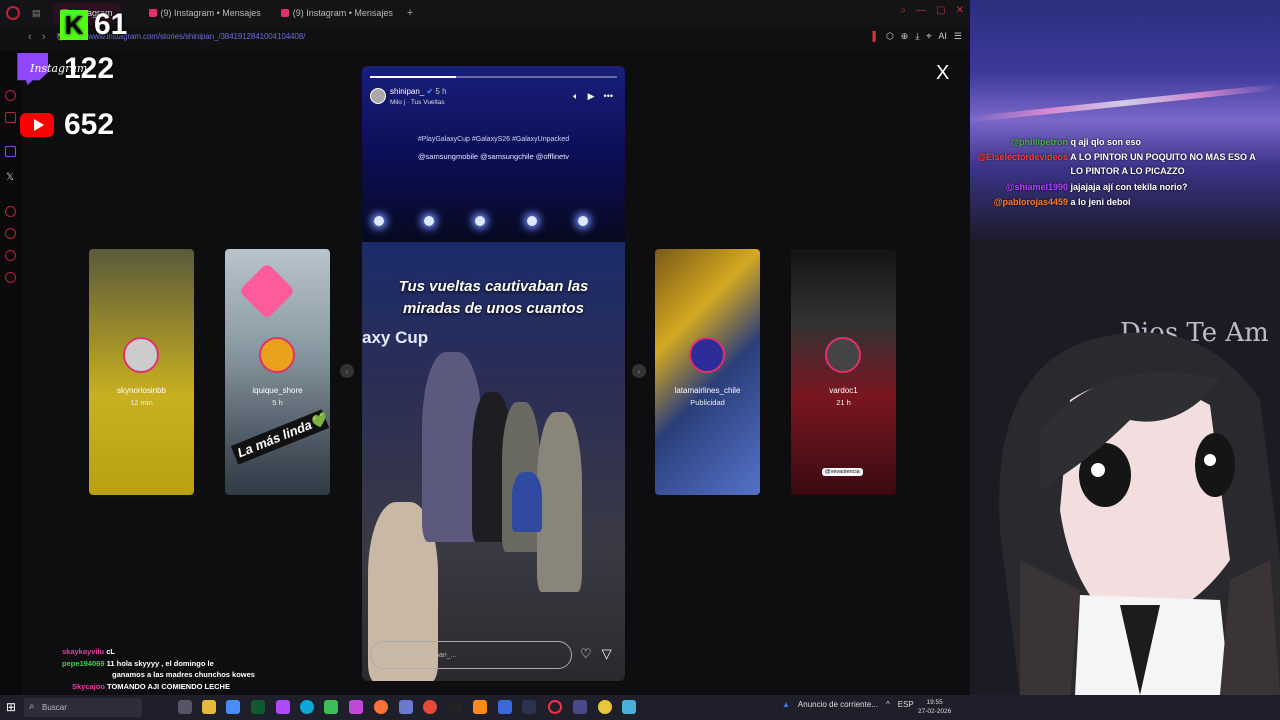 This screenshot has height=720, width=1280. I want to click on opera-gx-icon, so click(555, 707).